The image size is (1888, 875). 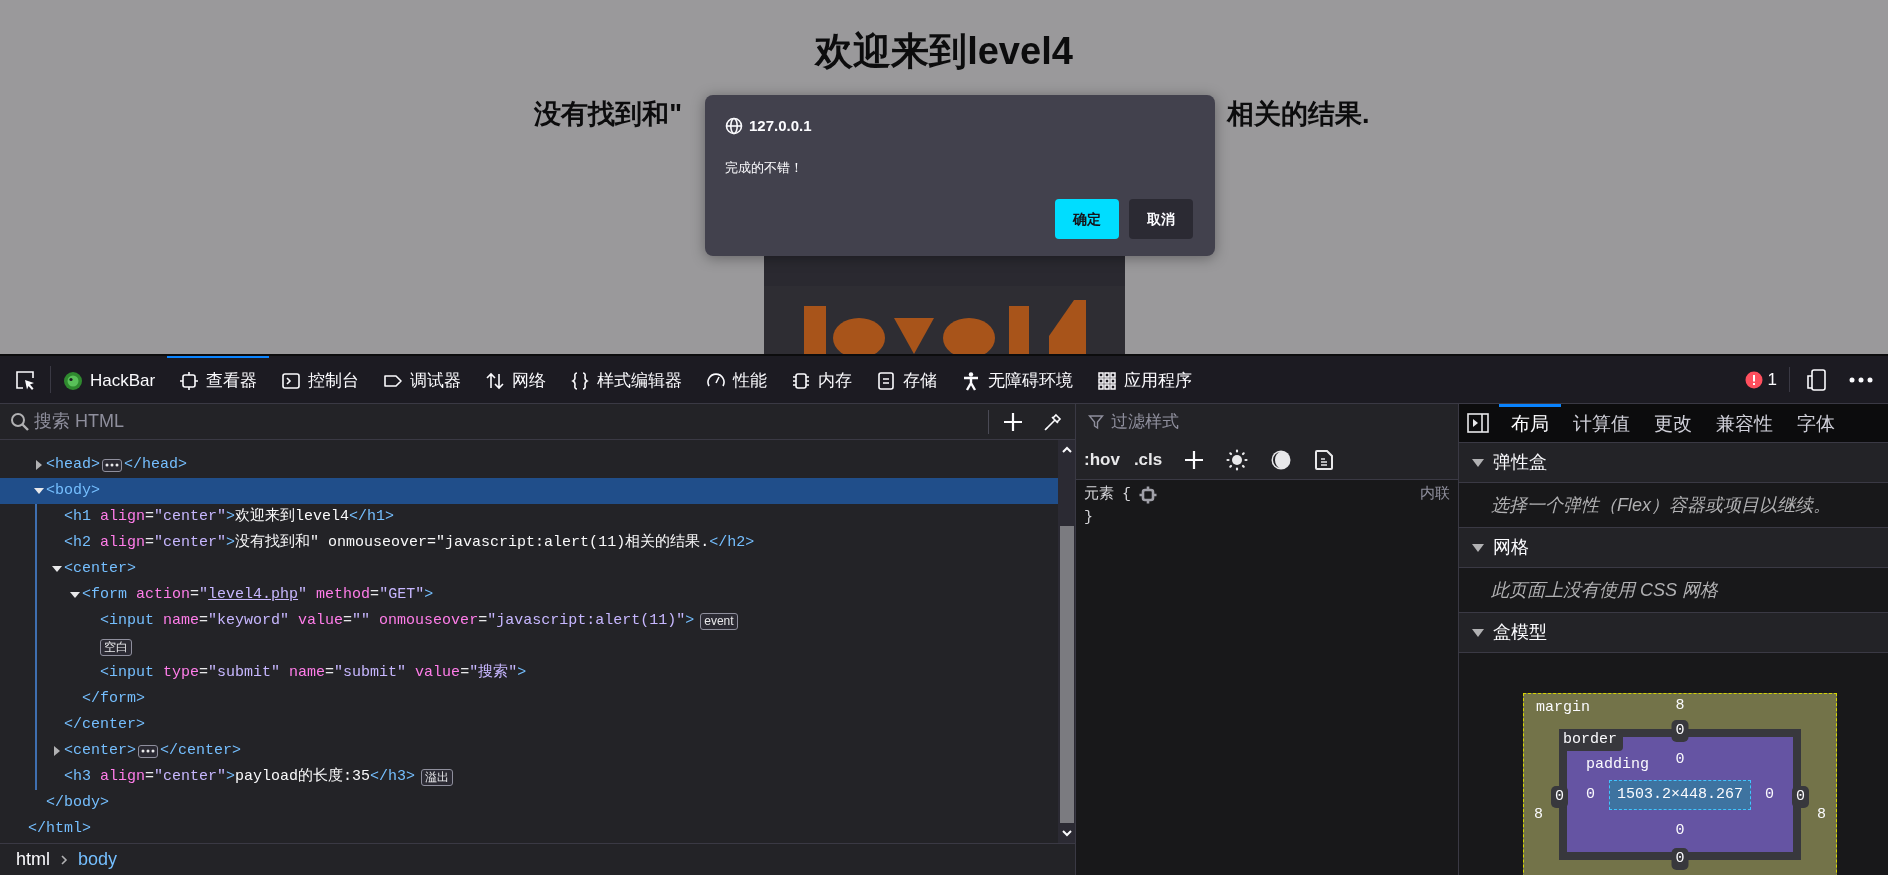 I want to click on ok-button: 确定, so click(x=1087, y=219).